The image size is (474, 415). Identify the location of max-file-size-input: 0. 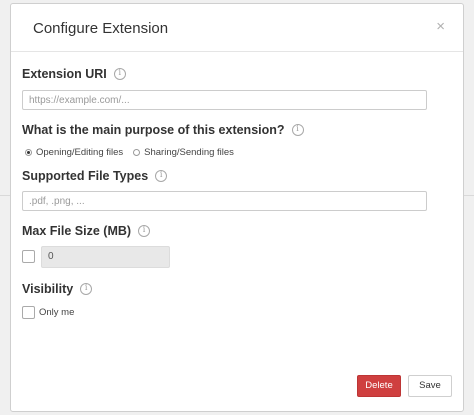
(105, 257).